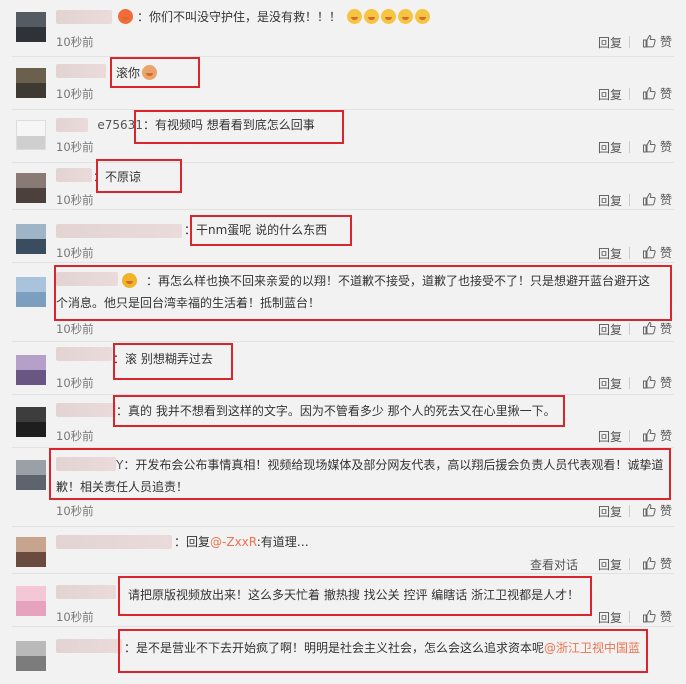  I want to click on view-conversation-link: 查看对话, so click(554, 564).